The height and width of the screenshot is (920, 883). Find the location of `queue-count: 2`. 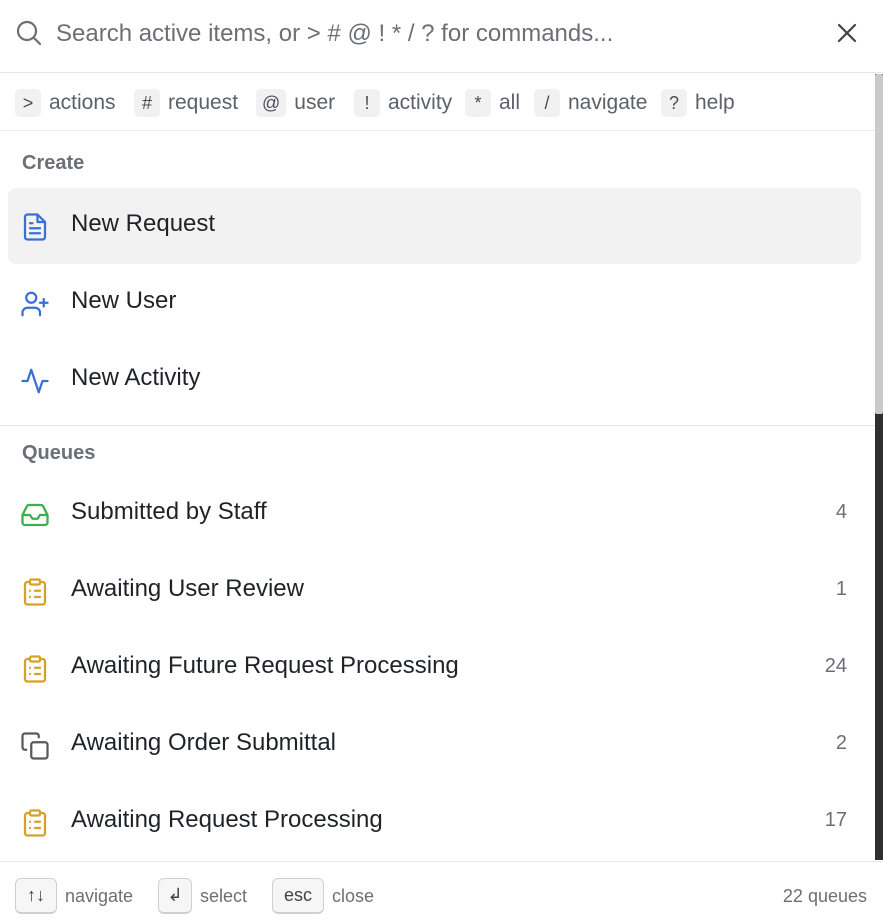

queue-count: 2 is located at coordinates (841, 743).